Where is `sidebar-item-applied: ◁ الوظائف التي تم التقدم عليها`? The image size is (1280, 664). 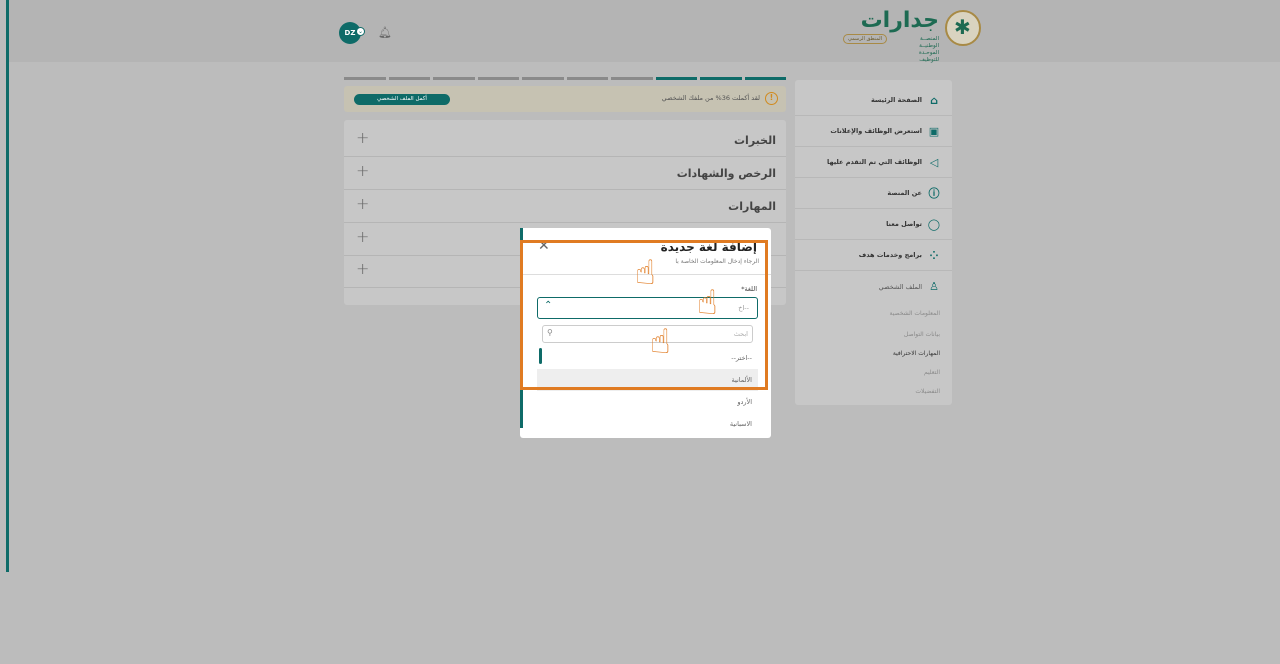
sidebar-item-applied: ◁ الوظائف التي تم التقدم عليها is located at coordinates (873, 162).